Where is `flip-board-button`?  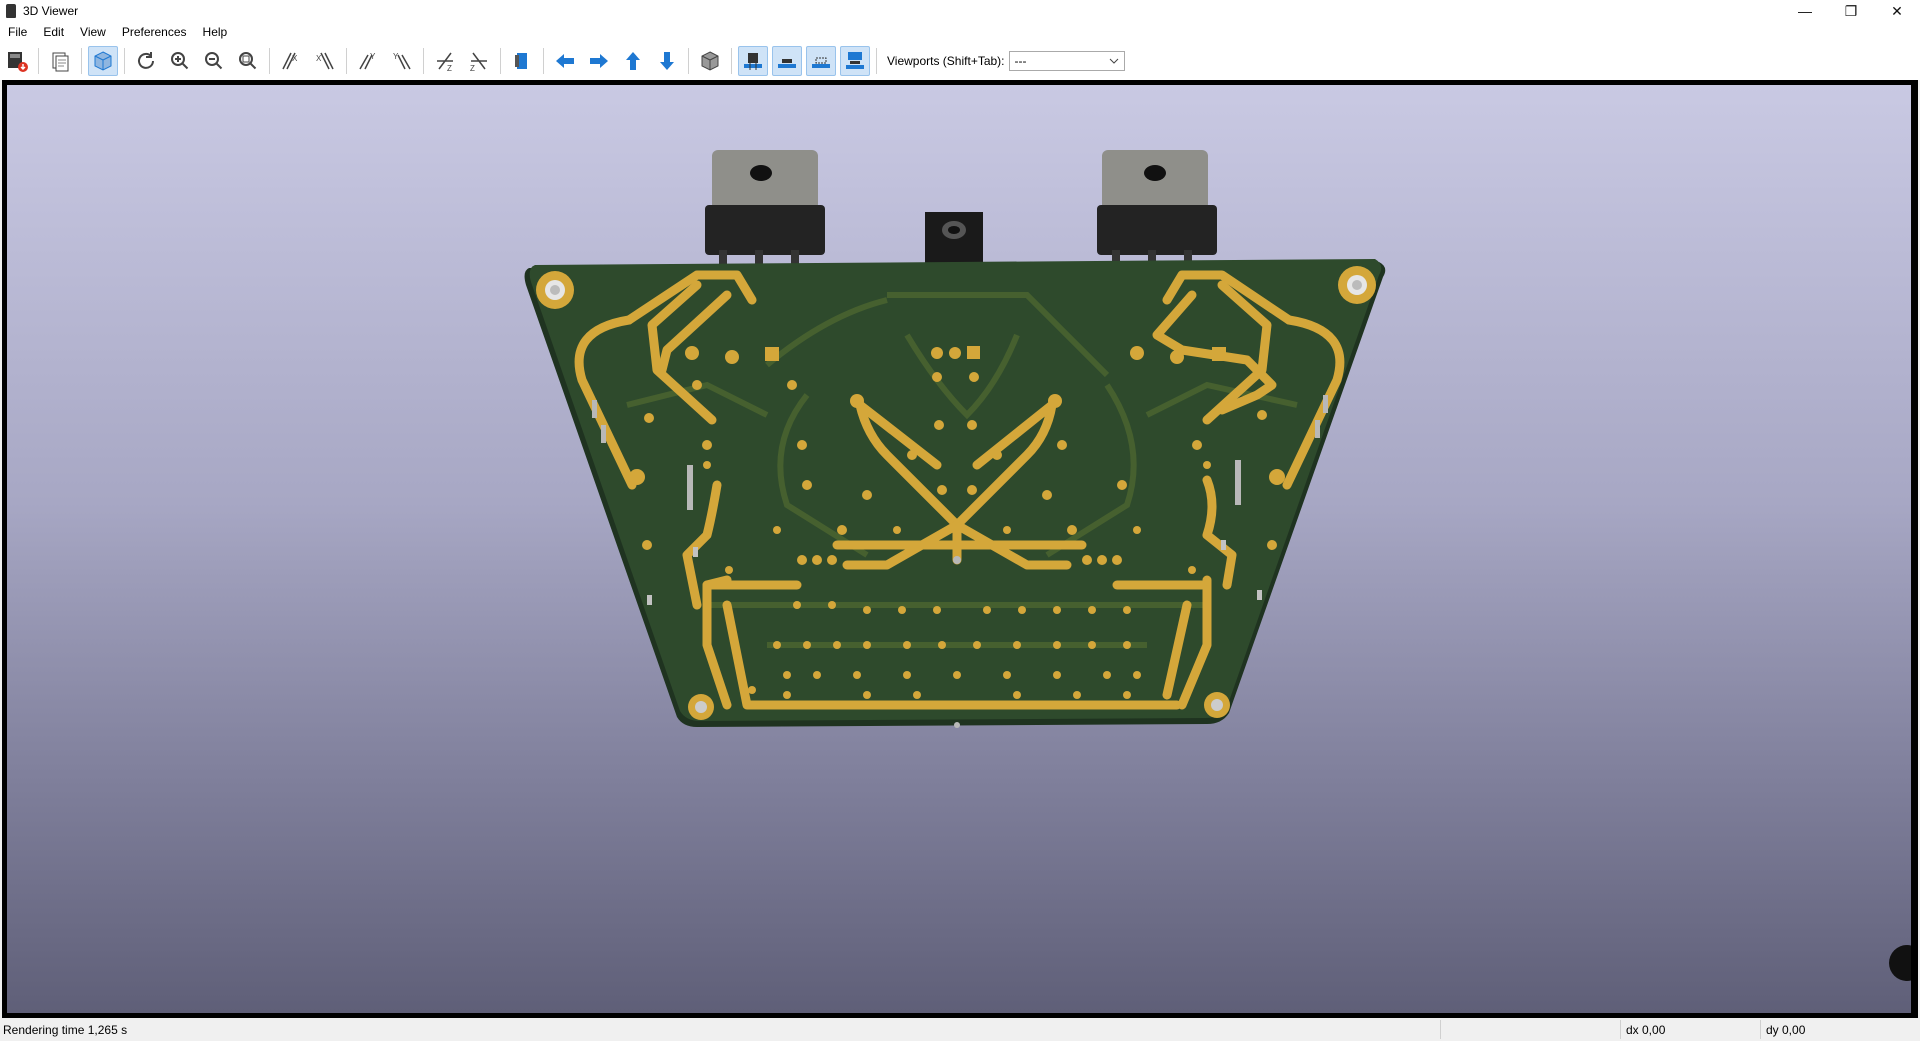
flip-board-button is located at coordinates (522, 61).